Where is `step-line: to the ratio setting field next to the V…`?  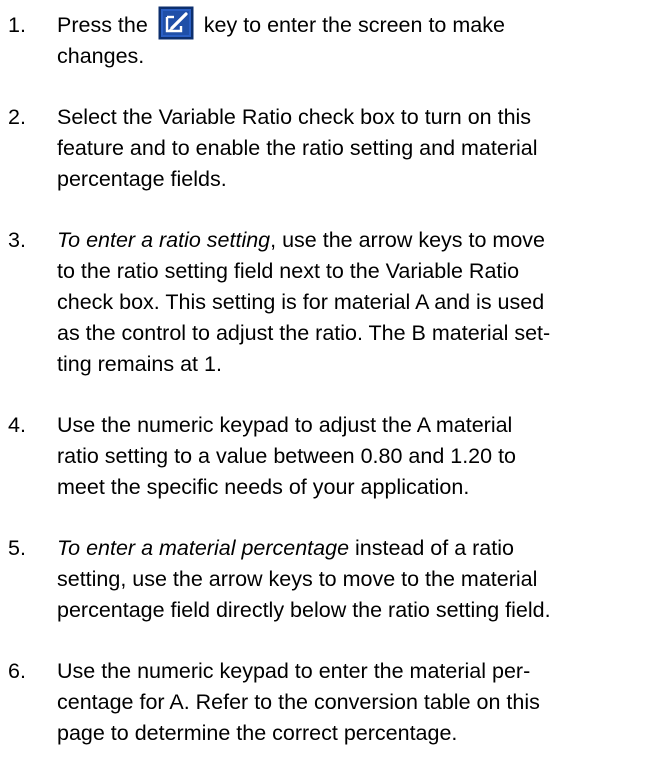
step-line: to the ratio setting field next to the V… is located at coordinates (288, 271).